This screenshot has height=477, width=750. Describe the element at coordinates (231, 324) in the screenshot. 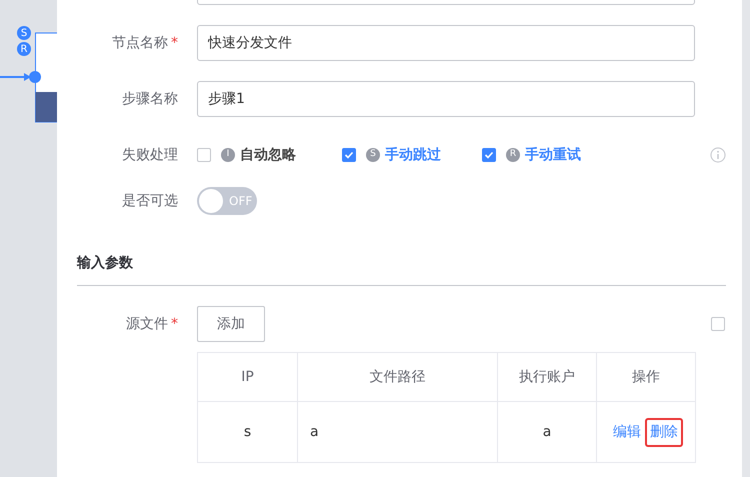

I see `add-button: 添加` at that location.